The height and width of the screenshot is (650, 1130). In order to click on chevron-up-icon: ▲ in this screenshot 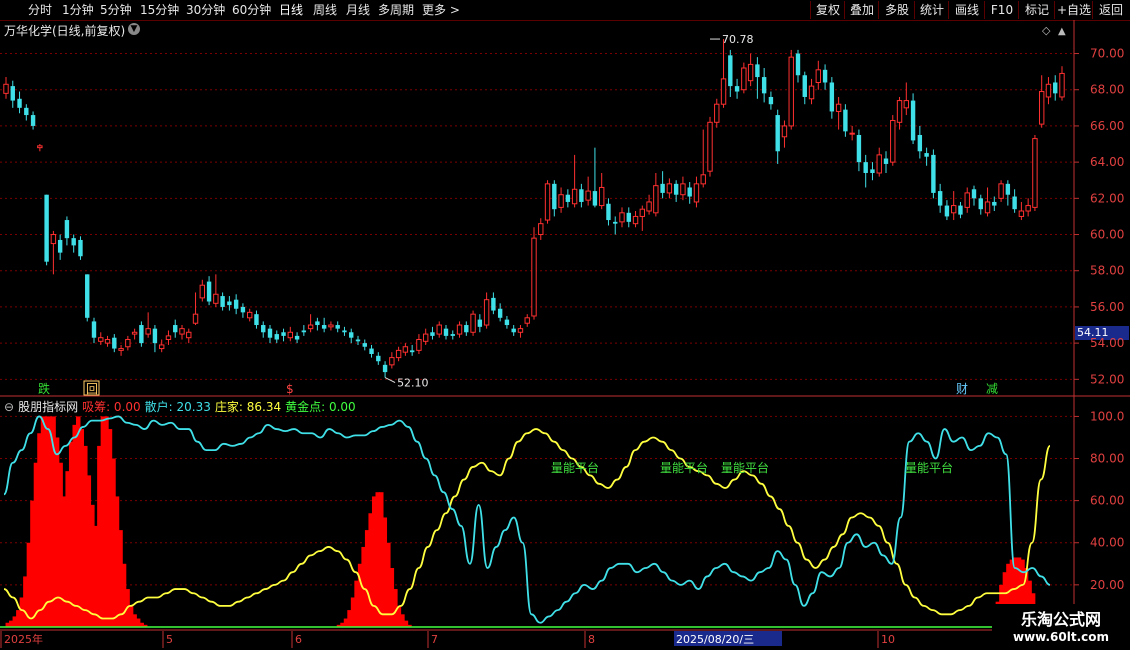, I will do `click(1062, 31)`.